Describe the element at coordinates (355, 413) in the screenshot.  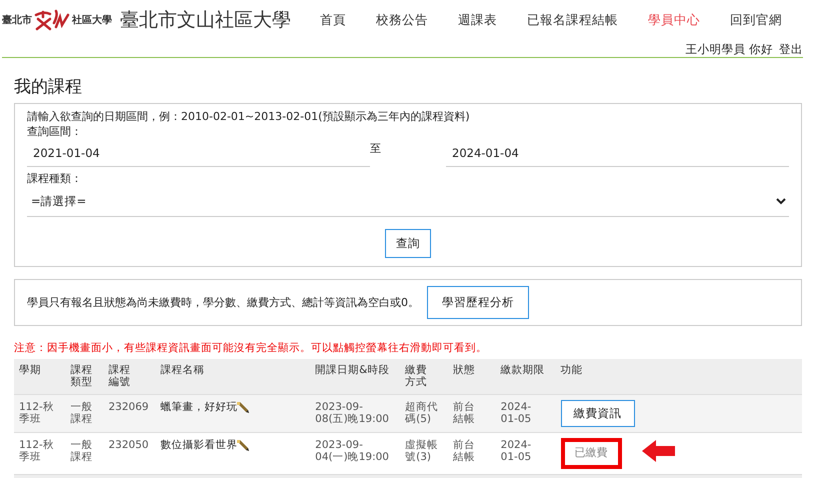
I see `table-cell: 2023-09-08(五)晚19:00` at that location.